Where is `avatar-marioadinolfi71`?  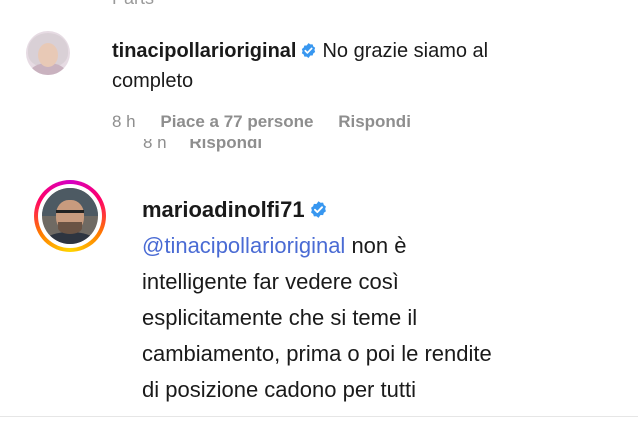 avatar-marioadinolfi71 is located at coordinates (70, 216).